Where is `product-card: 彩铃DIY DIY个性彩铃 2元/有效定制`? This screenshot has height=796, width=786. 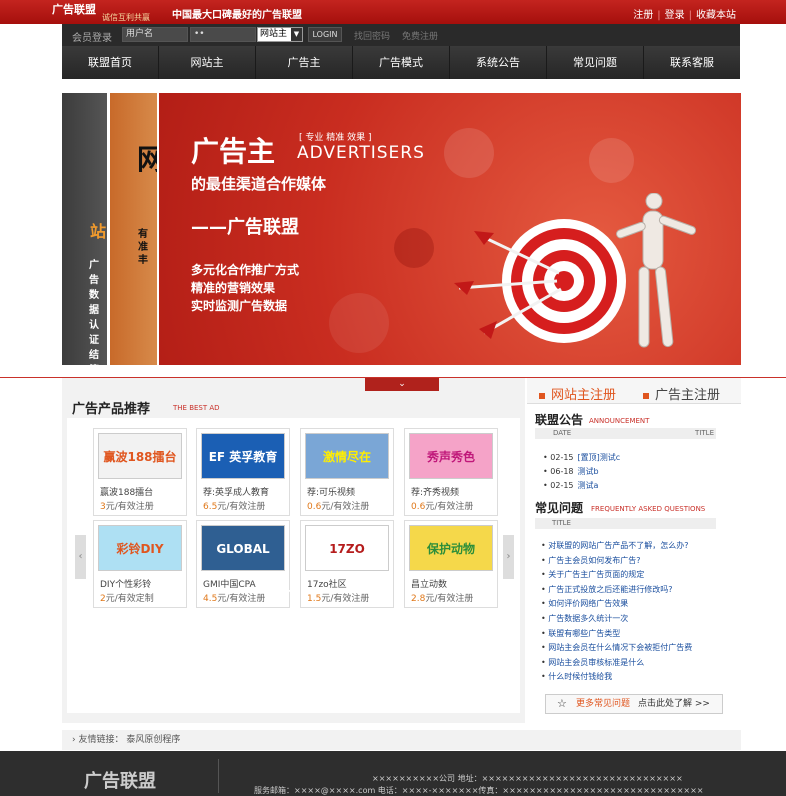 product-card: 彩铃DIY DIY个性彩铃 2元/有效定制 is located at coordinates (140, 564).